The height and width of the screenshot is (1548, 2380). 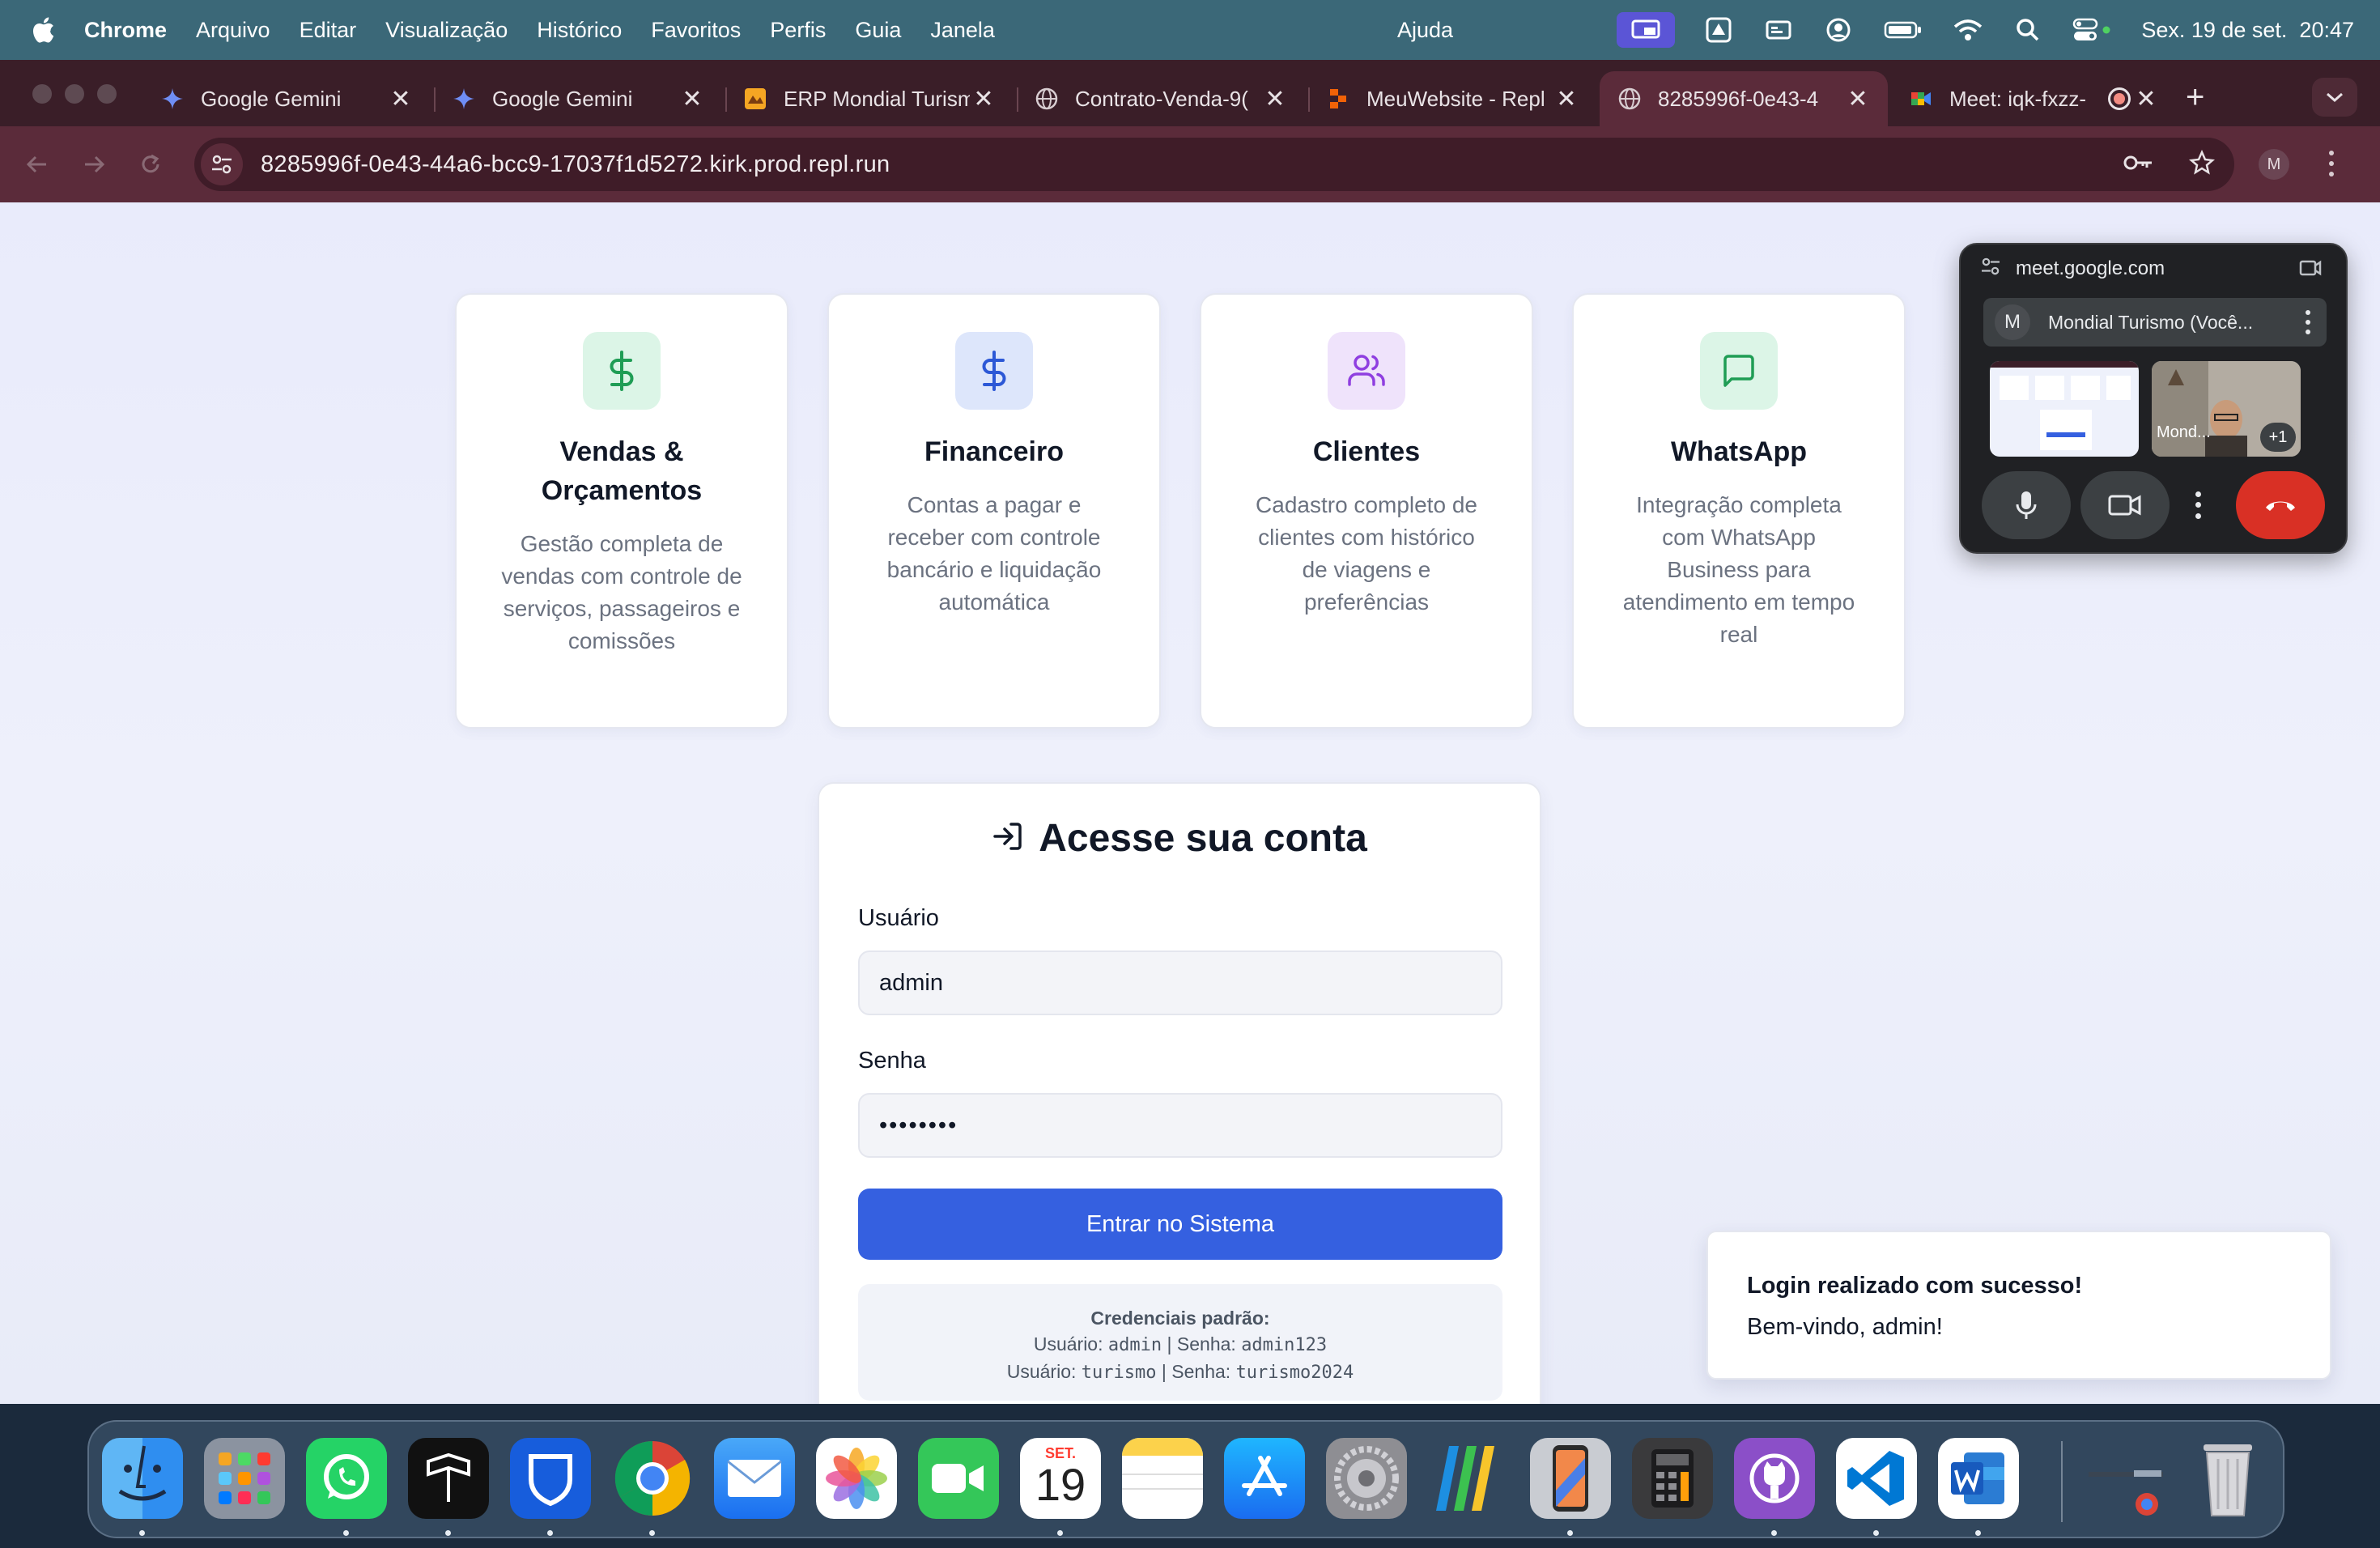 What do you see at coordinates (1180, 1125) in the screenshot?
I see `password-input: ••••••••` at bounding box center [1180, 1125].